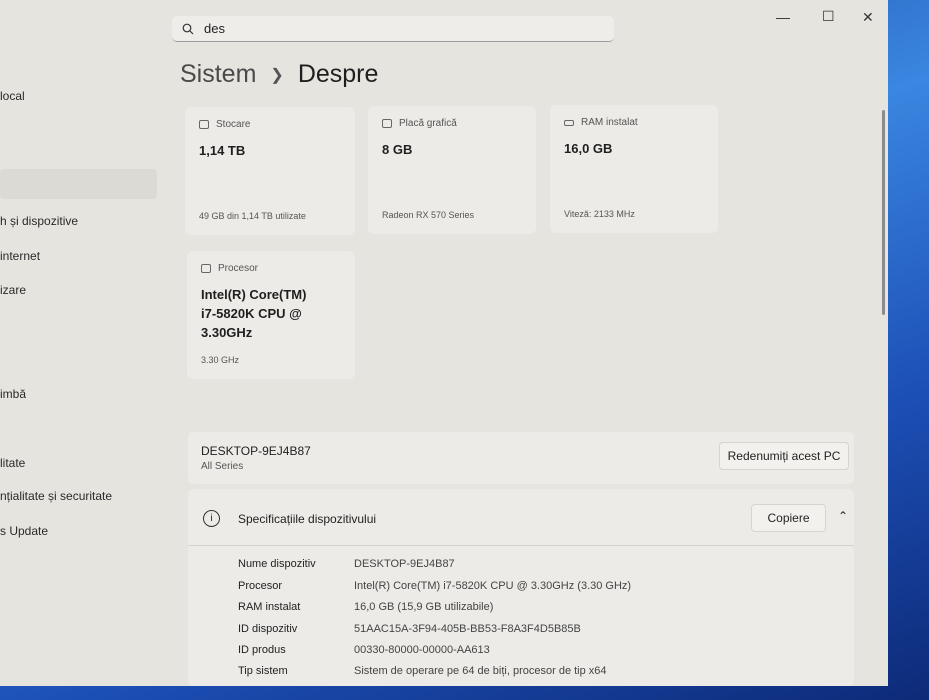 This screenshot has width=929, height=700. Describe the element at coordinates (220, 360) in the screenshot. I see `card-sub: 3.30 GHz` at that location.